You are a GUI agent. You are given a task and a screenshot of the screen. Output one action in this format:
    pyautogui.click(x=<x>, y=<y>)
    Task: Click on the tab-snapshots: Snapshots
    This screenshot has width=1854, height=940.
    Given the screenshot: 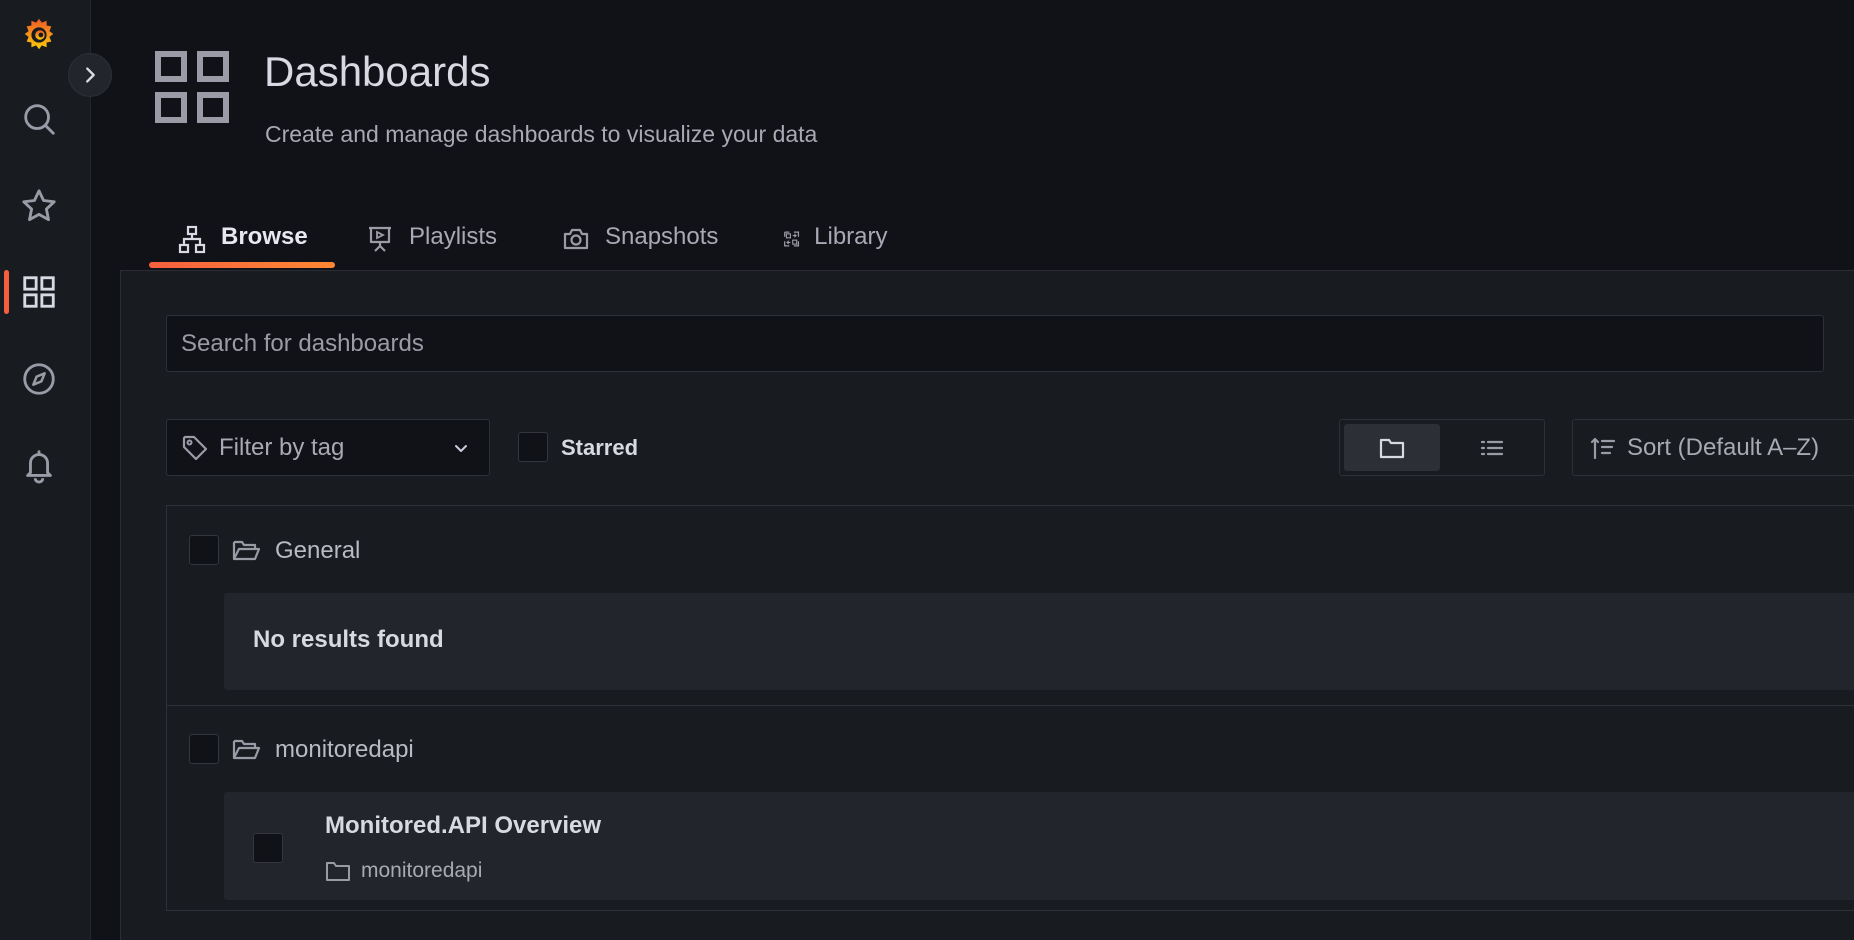 What is the action you would take?
    pyautogui.click(x=639, y=240)
    